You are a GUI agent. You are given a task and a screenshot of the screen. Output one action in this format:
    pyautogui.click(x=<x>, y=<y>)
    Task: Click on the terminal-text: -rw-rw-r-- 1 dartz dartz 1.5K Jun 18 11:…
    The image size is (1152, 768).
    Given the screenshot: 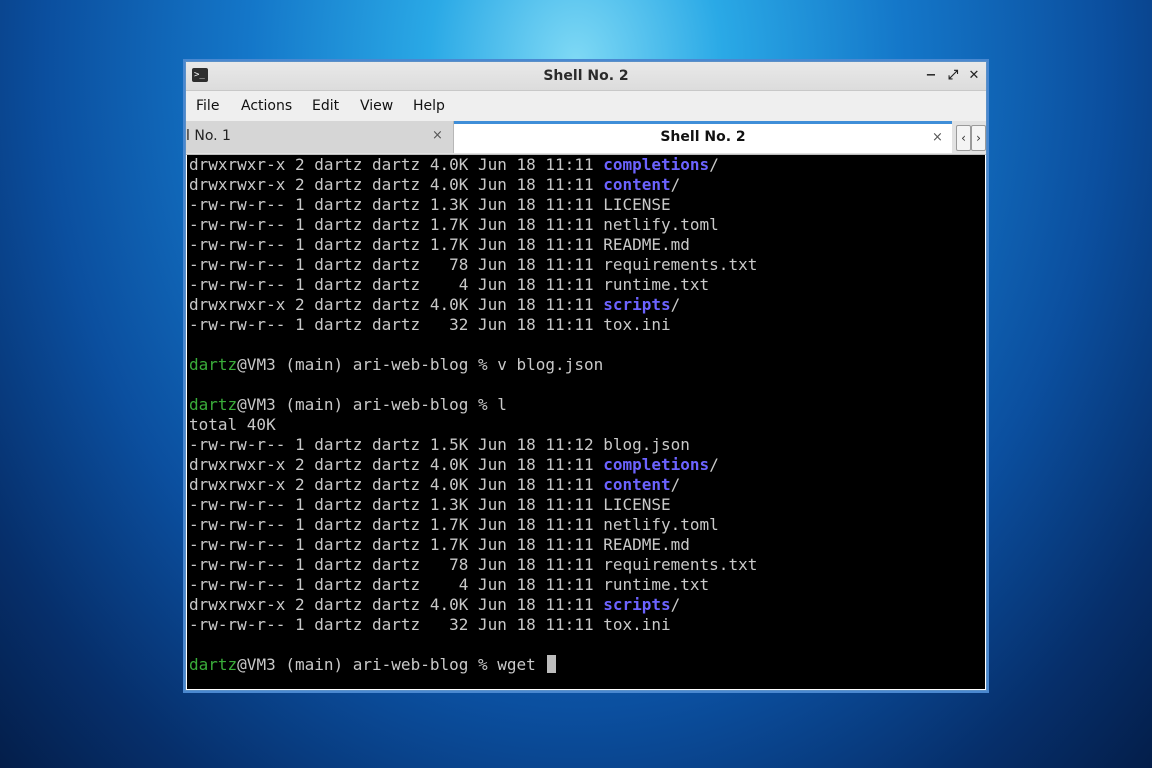 What is the action you would take?
    pyautogui.click(x=439, y=444)
    